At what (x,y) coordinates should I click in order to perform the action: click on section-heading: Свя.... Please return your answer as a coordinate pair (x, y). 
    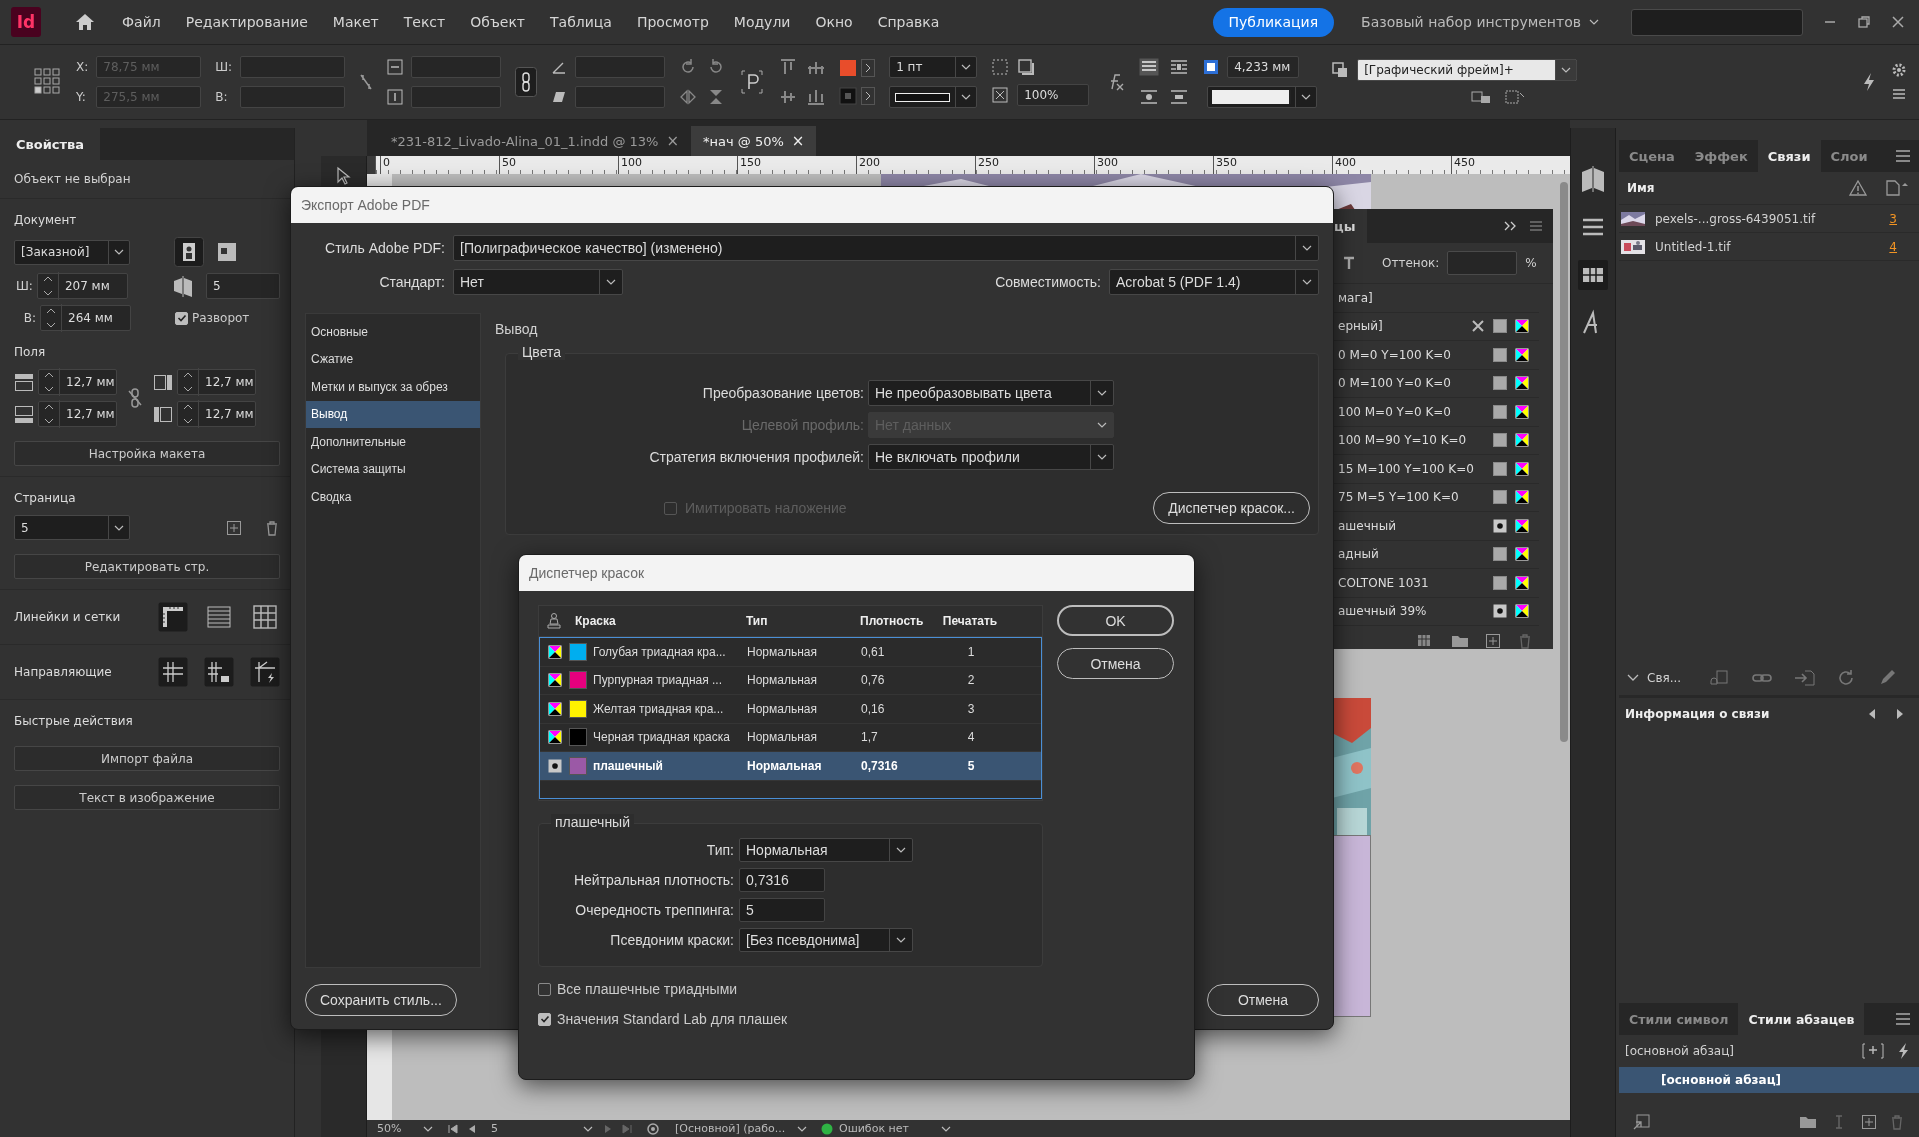
    Looking at the image, I should click on (1664, 678).